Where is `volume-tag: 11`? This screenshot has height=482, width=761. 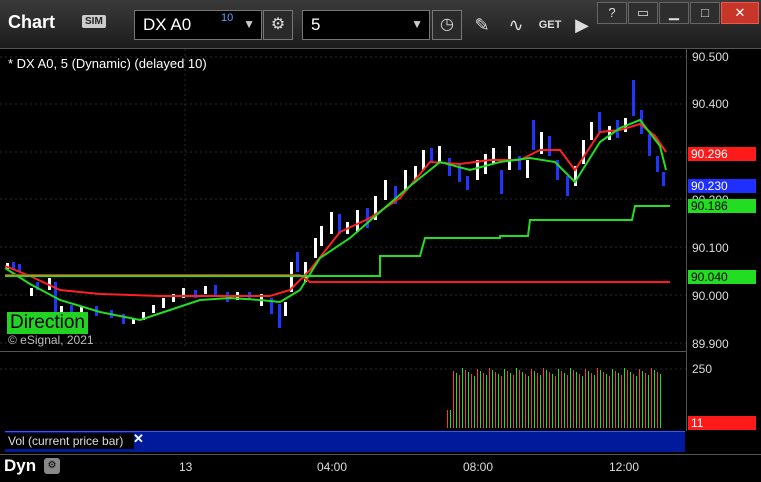 volume-tag: 11 is located at coordinates (722, 423).